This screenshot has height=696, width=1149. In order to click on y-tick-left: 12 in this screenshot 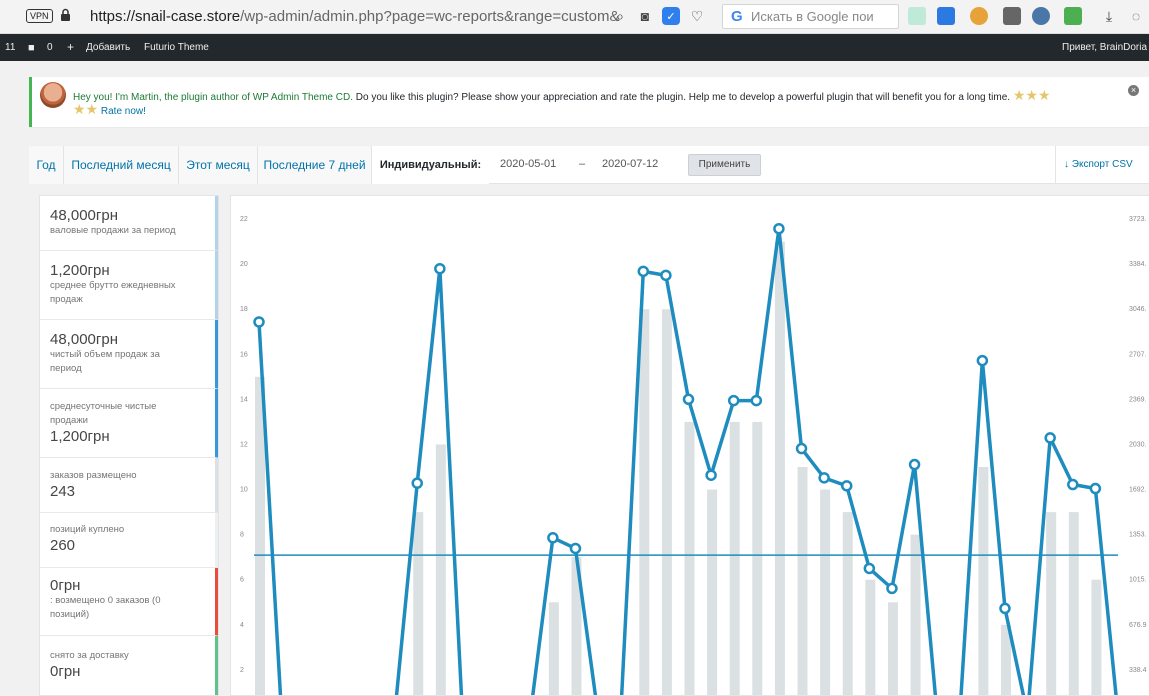, I will do `click(244, 444)`.